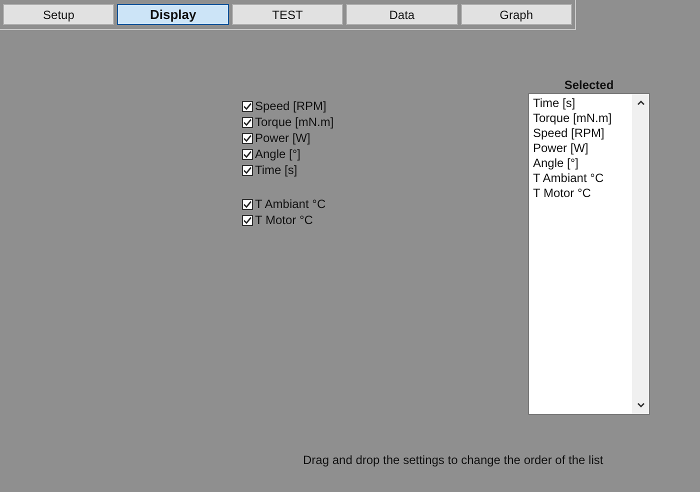 The width and height of the screenshot is (700, 492). What do you see at coordinates (580, 193) in the screenshot?
I see `list-item: T Motor °C` at bounding box center [580, 193].